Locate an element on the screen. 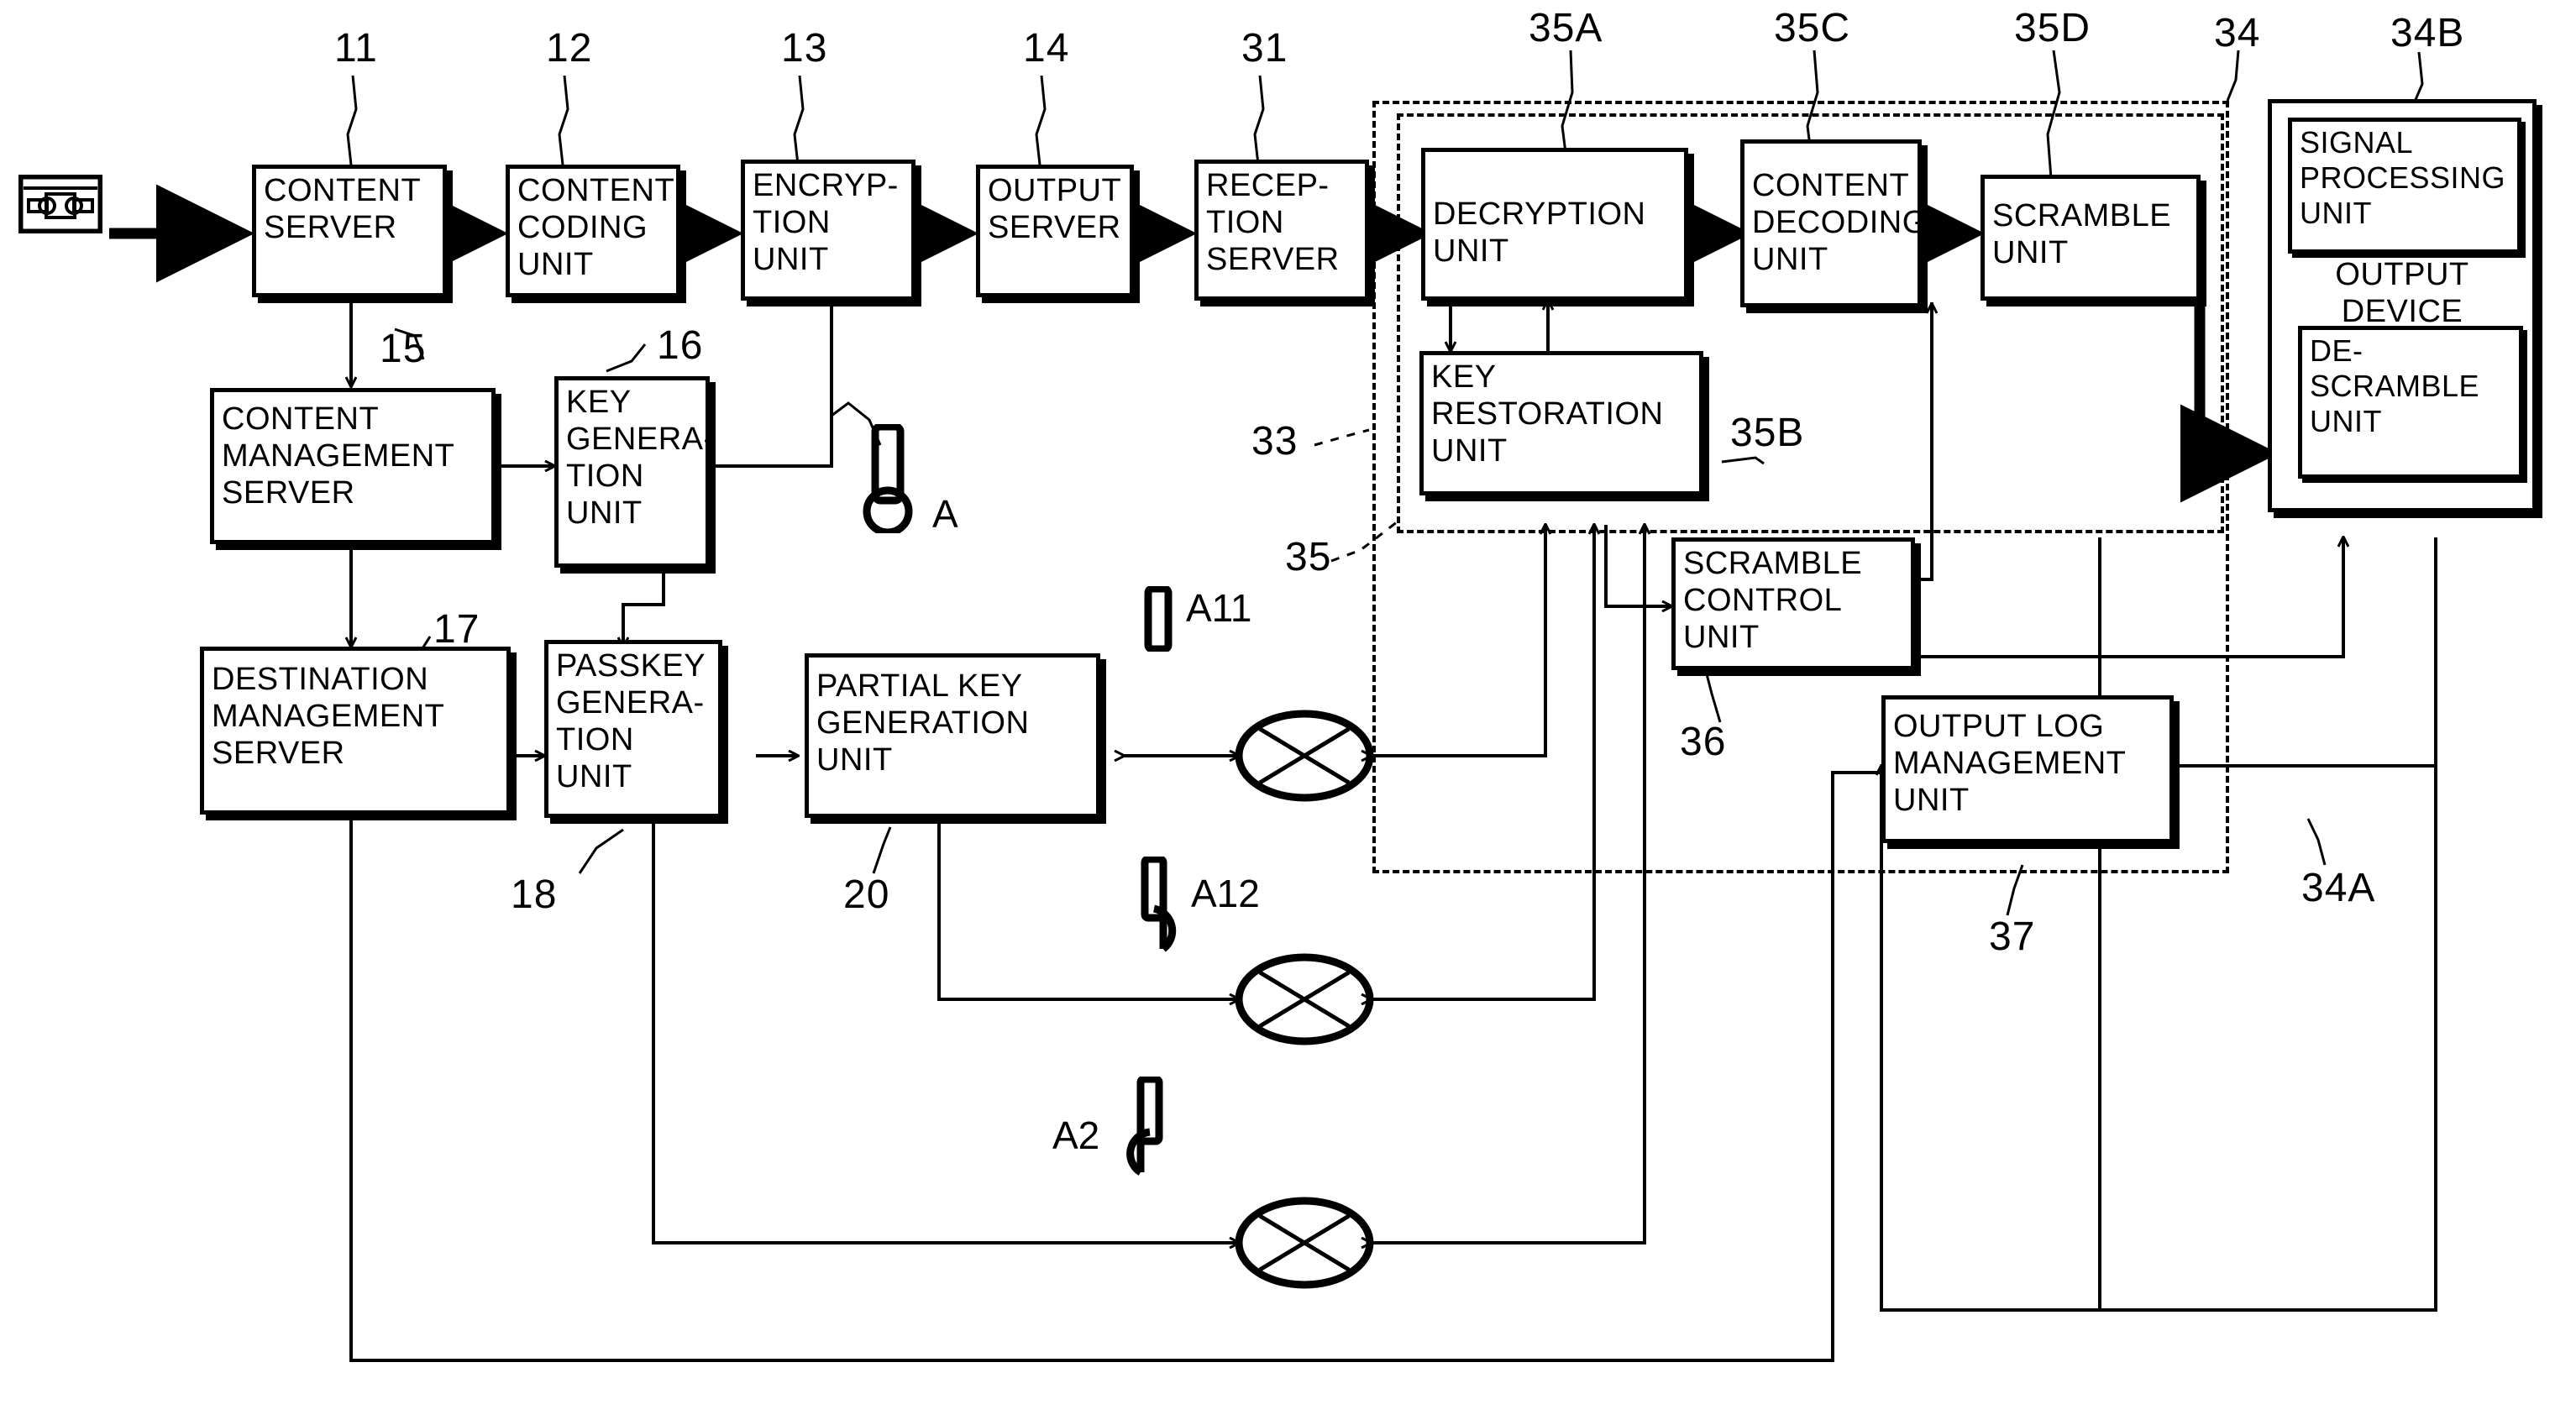  key-symbol-A2-label: A2 is located at coordinates (1076, 1135).